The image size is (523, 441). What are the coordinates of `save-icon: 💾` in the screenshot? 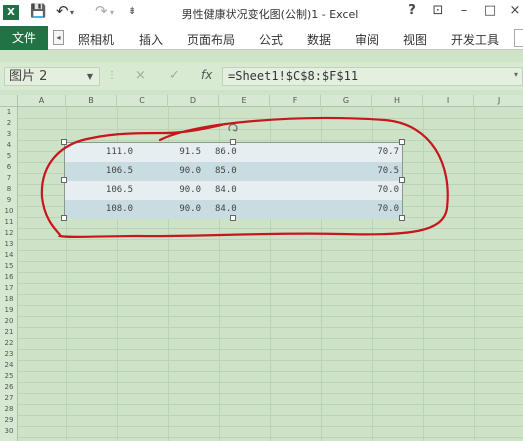 It's located at (38, 11).